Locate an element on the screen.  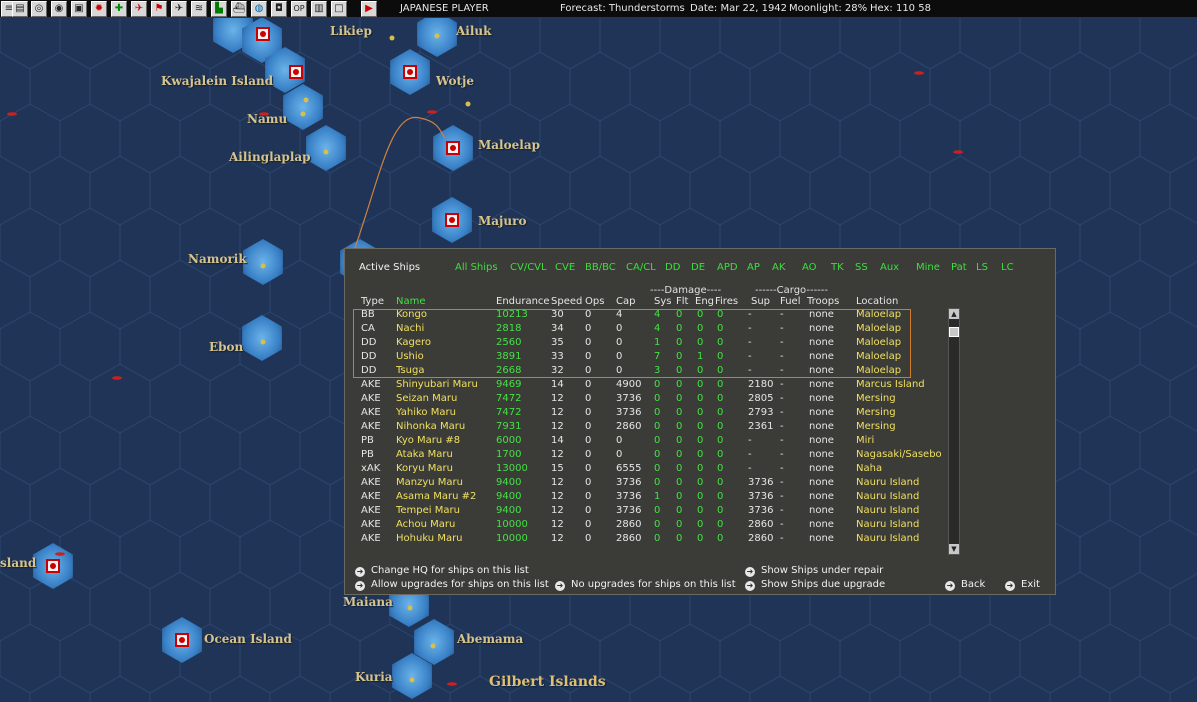
unit-icon: ▣ is located at coordinates (79, 9).